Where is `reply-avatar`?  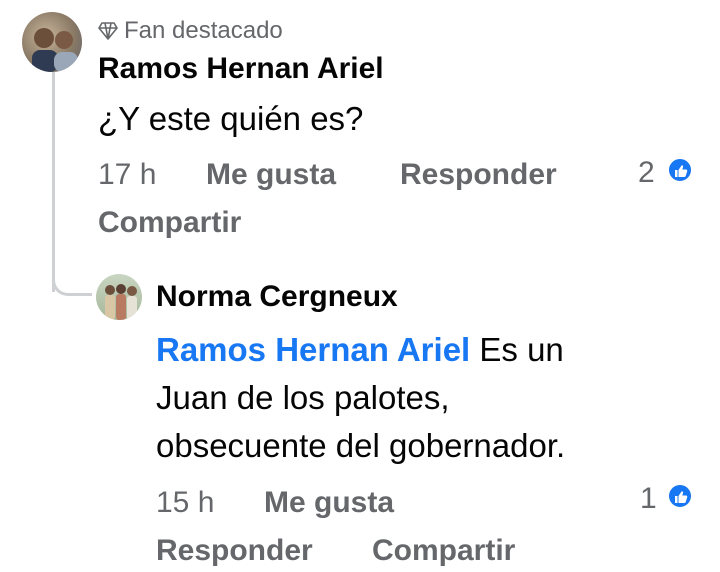 reply-avatar is located at coordinates (119, 297).